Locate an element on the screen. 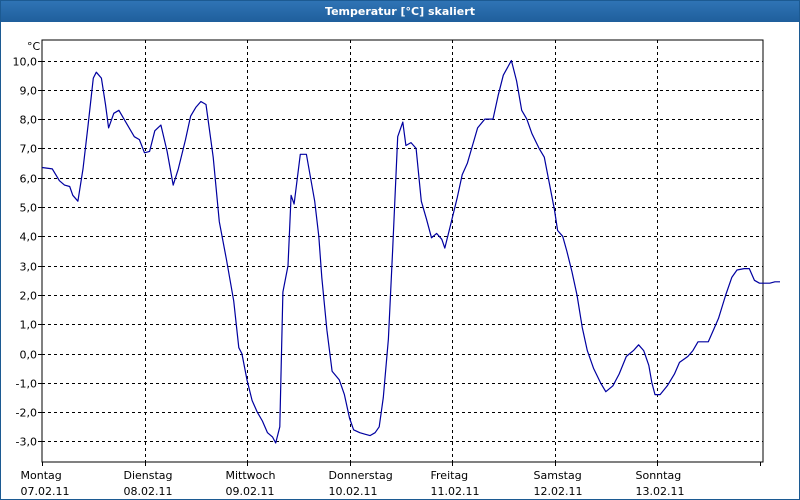 The height and width of the screenshot is (500, 800). y-tick-label: -1,0 is located at coordinates (26, 384).